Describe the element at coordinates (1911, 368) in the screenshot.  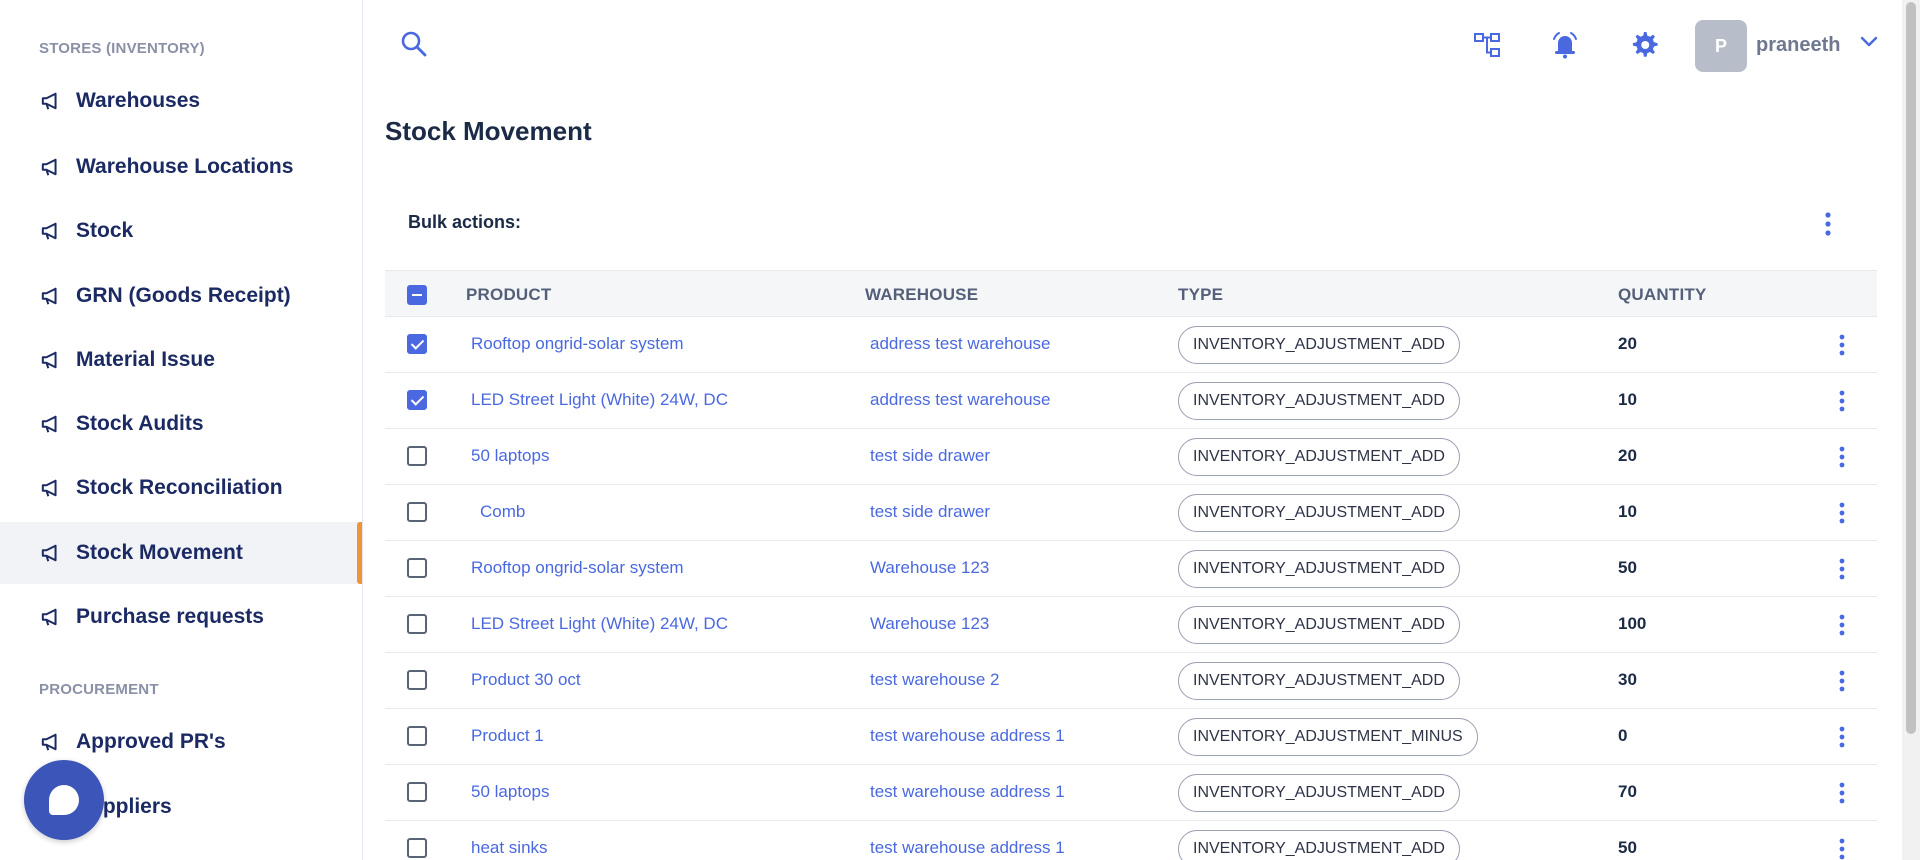
I see `scrollbar-thumb` at that location.